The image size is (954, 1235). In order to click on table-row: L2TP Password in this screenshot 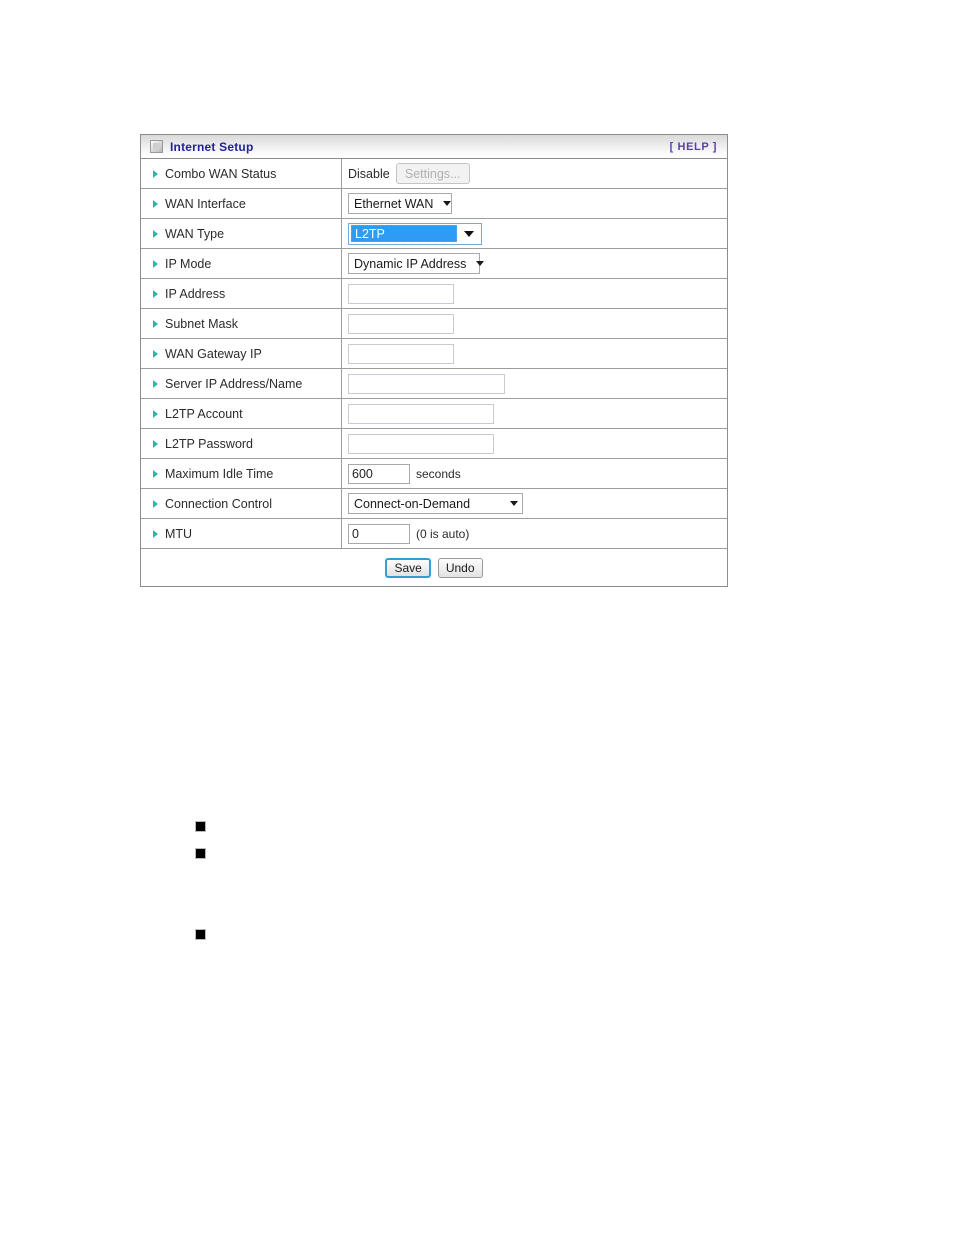, I will do `click(434, 444)`.